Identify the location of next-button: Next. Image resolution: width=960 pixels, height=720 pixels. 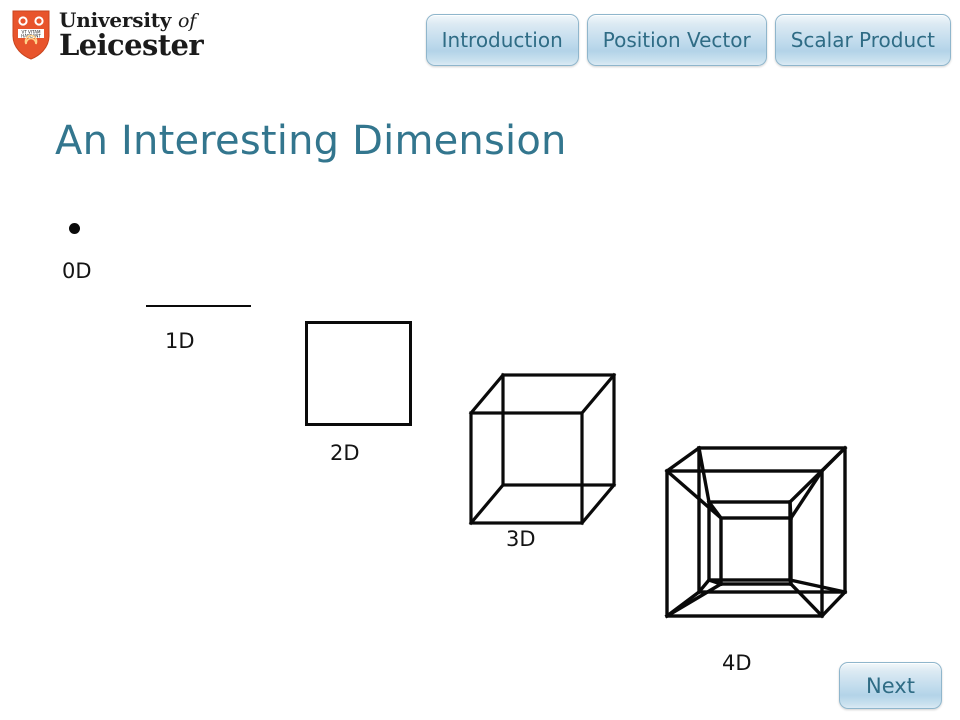
(890, 685).